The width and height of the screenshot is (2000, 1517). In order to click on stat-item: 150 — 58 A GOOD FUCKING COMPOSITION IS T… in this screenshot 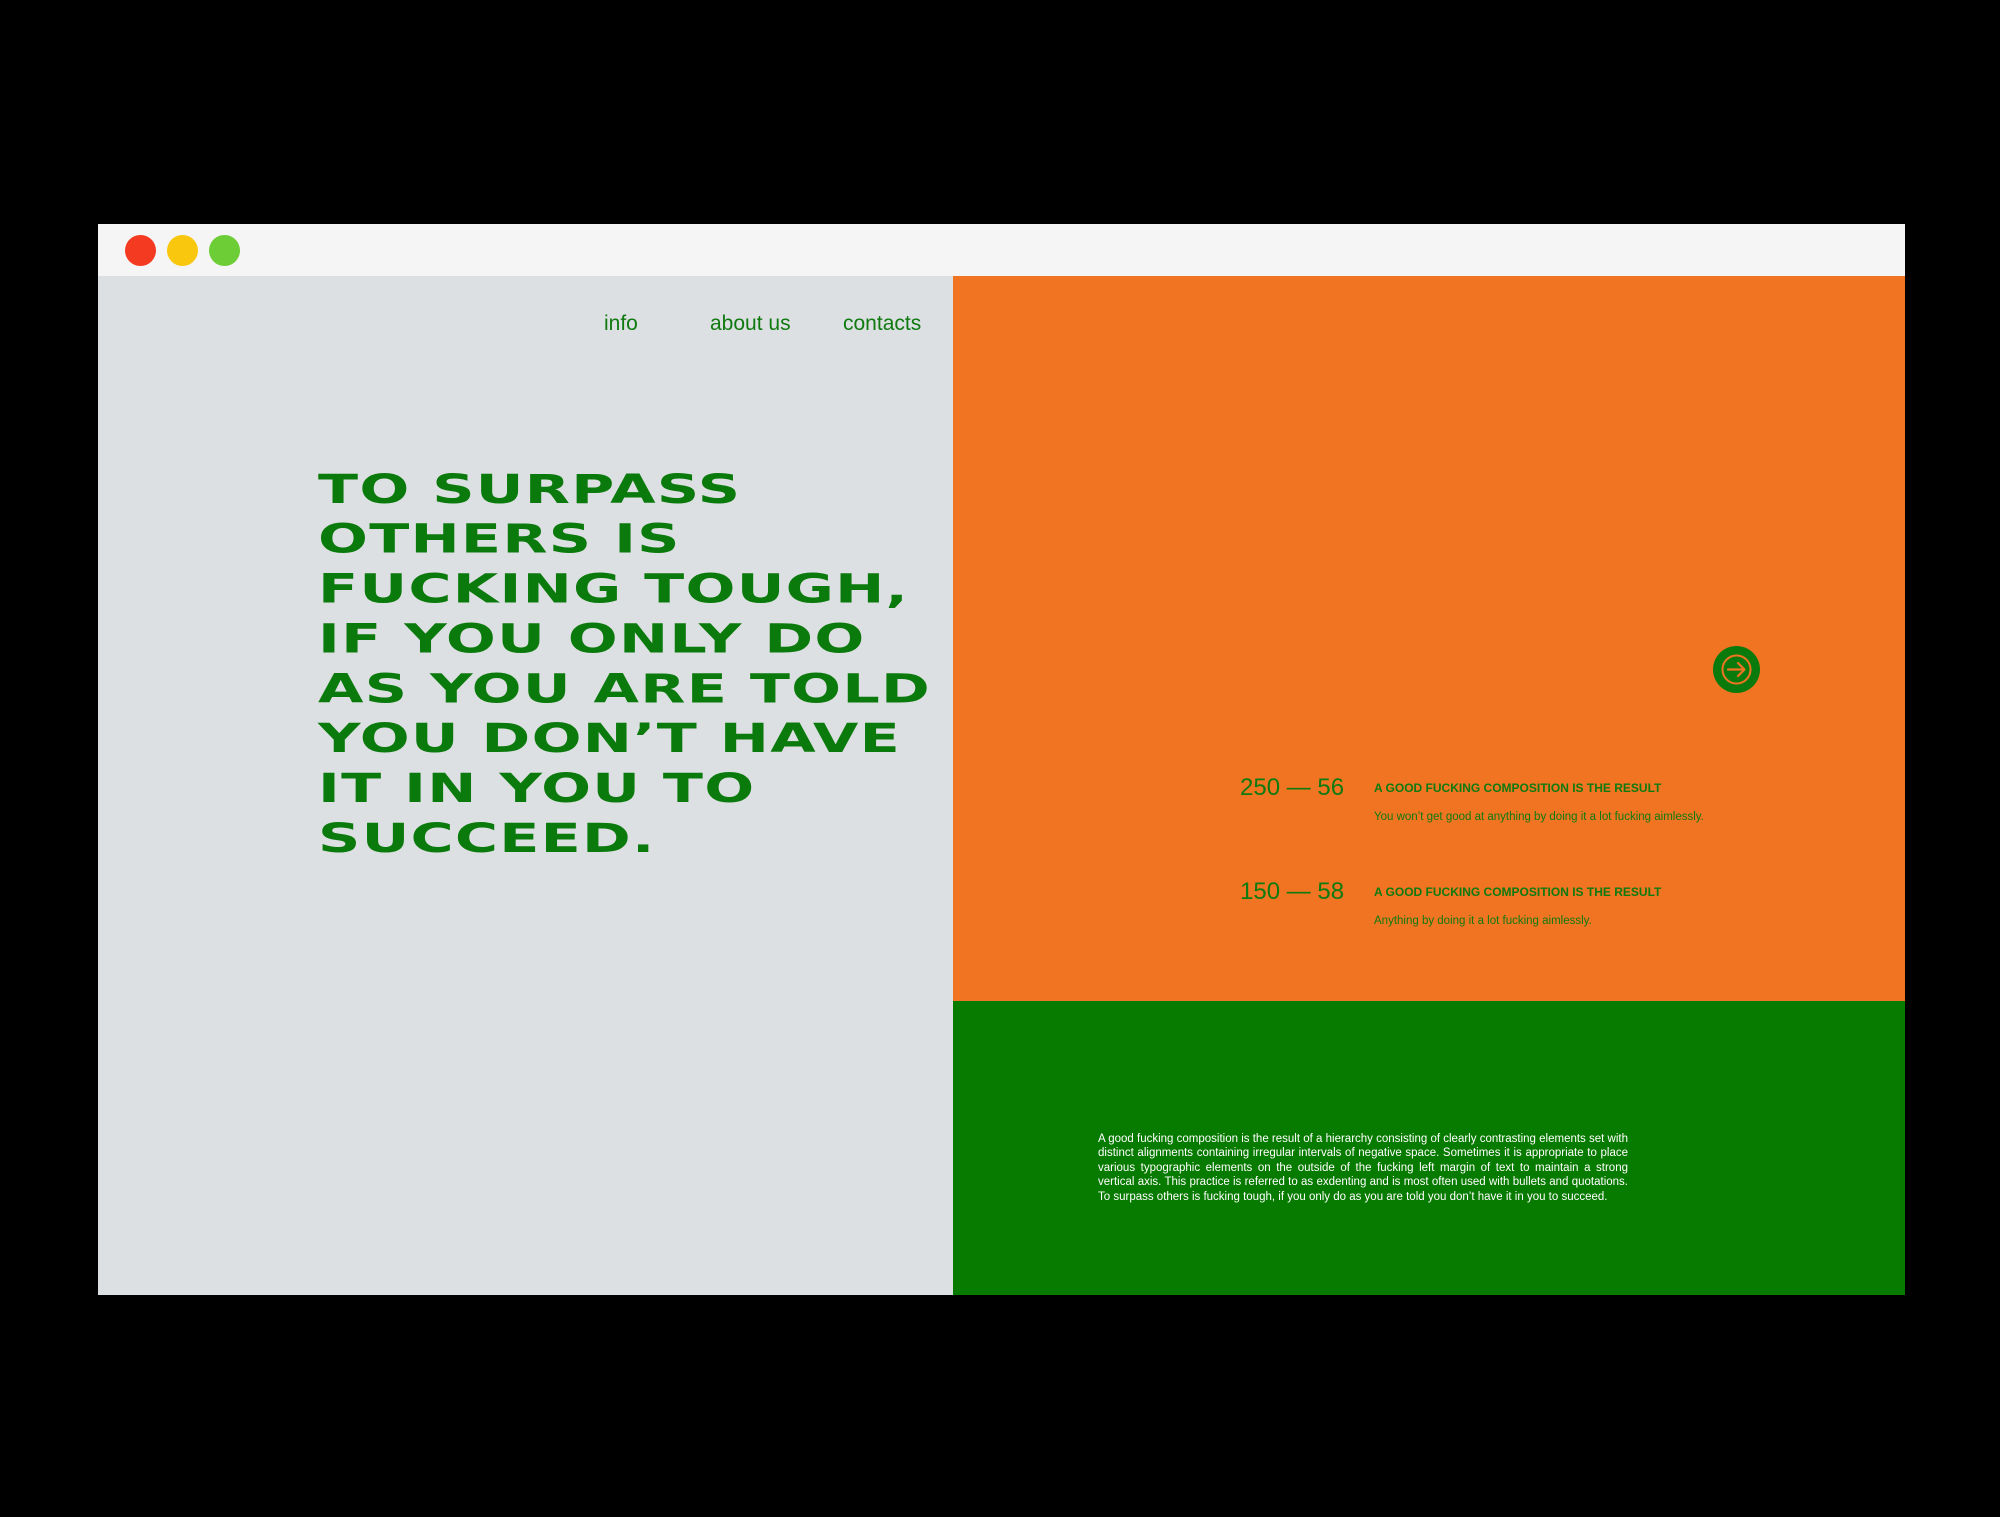, I will do `click(1520, 908)`.